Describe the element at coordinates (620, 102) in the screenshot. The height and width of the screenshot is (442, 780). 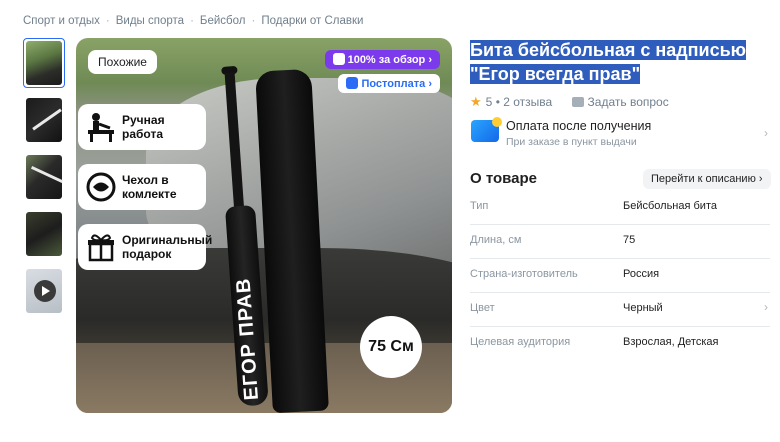
I see `ask-question-button: Задать вопрос` at that location.